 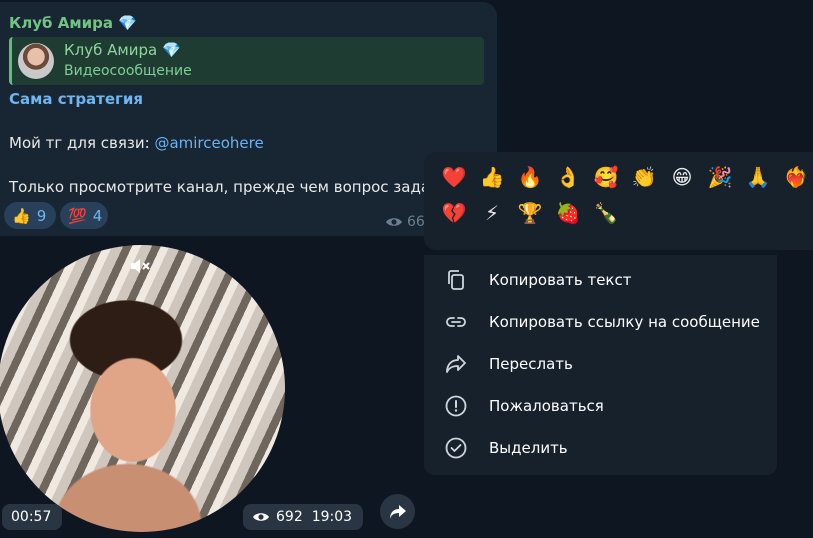 What do you see at coordinates (76, 99) in the screenshot?
I see `post-heading: Сама стратегия` at bounding box center [76, 99].